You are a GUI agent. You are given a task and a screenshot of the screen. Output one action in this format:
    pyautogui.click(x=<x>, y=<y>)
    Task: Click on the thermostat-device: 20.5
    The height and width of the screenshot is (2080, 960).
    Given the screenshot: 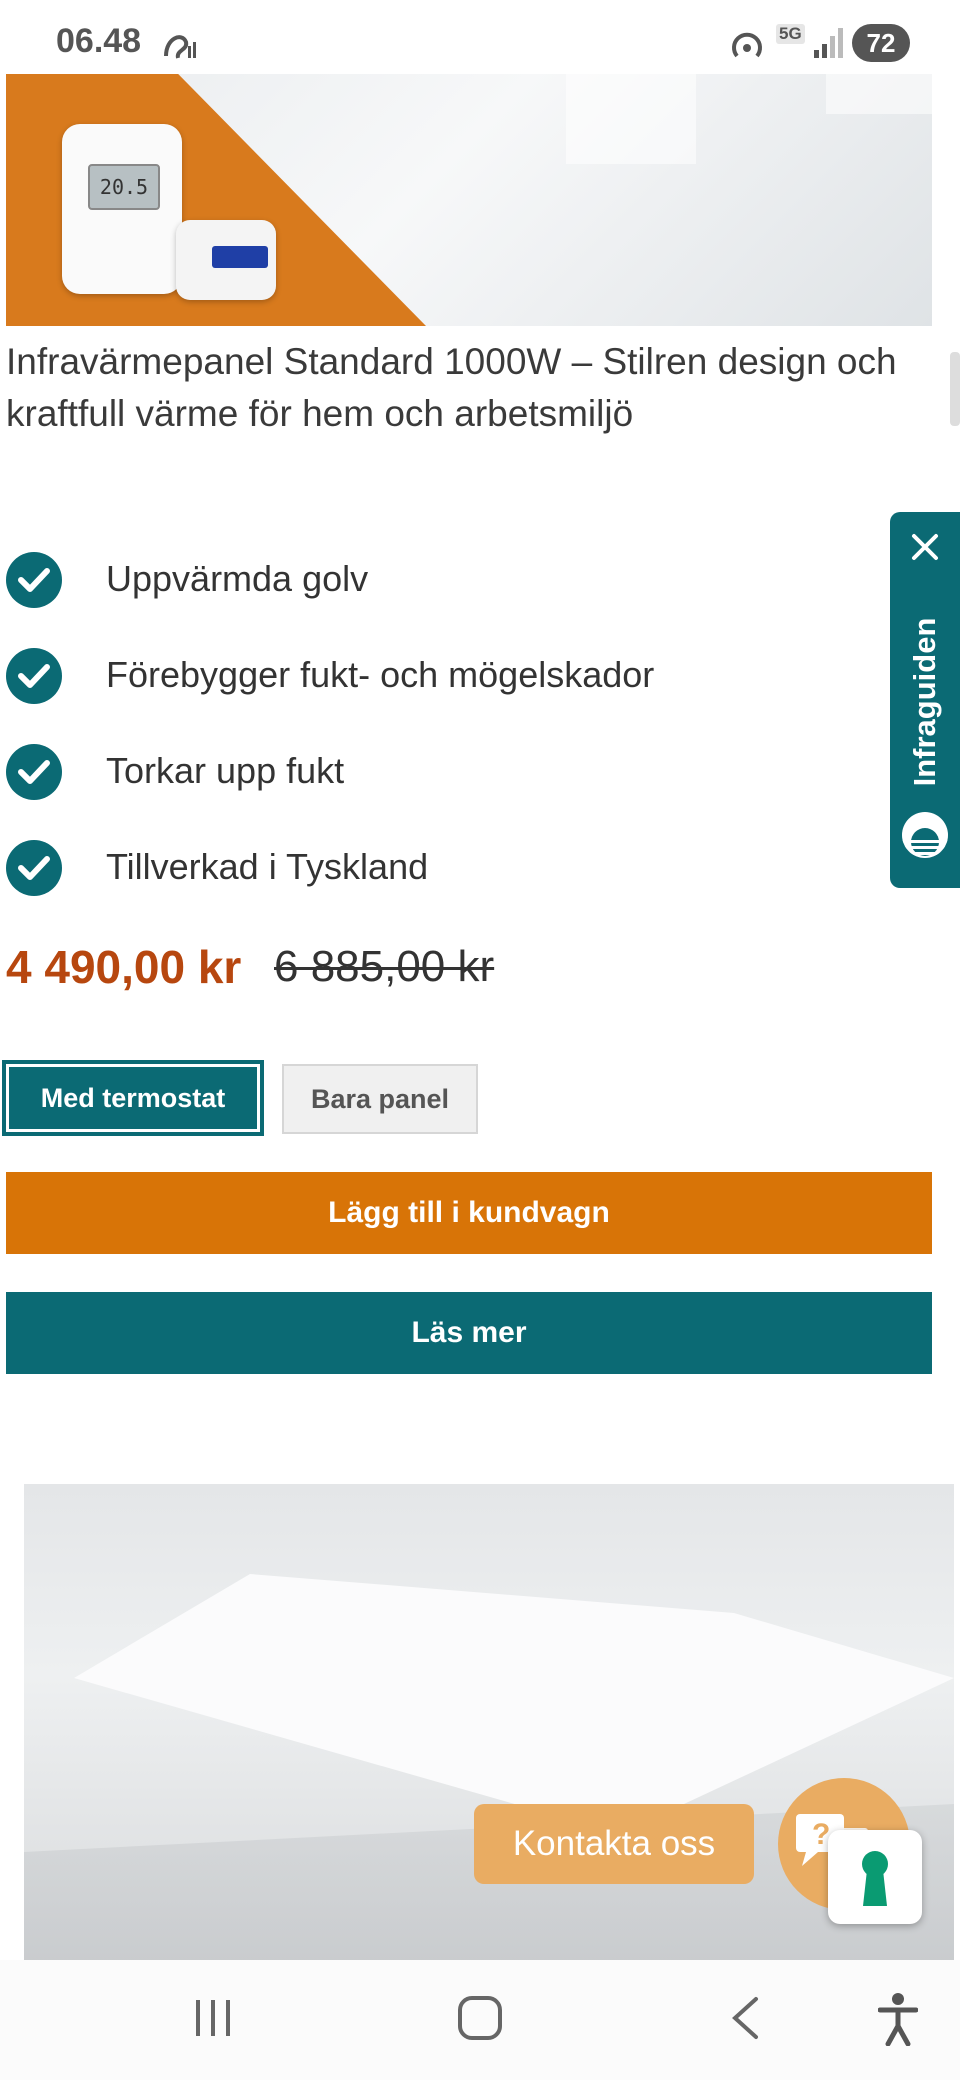 What is the action you would take?
    pyautogui.click(x=122, y=209)
    